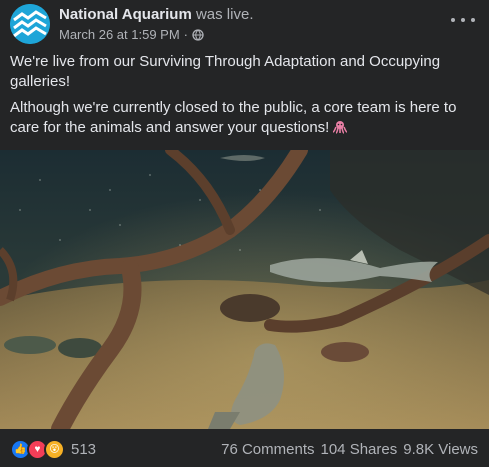 This screenshot has width=489, height=467. I want to click on engagement-stats: 76 Comments 104 Shares 9.8K Views, so click(349, 449).